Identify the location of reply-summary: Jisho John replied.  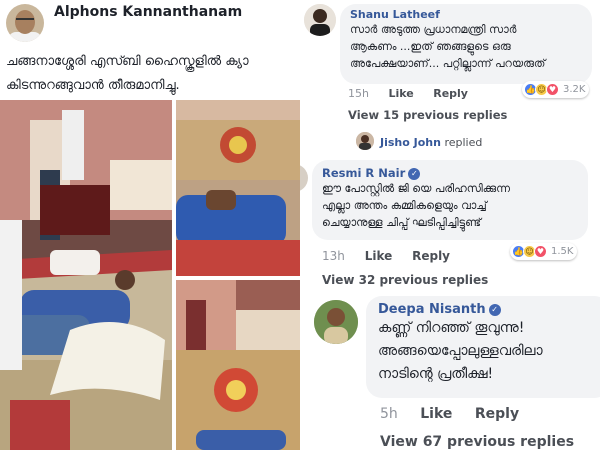
(431, 142).